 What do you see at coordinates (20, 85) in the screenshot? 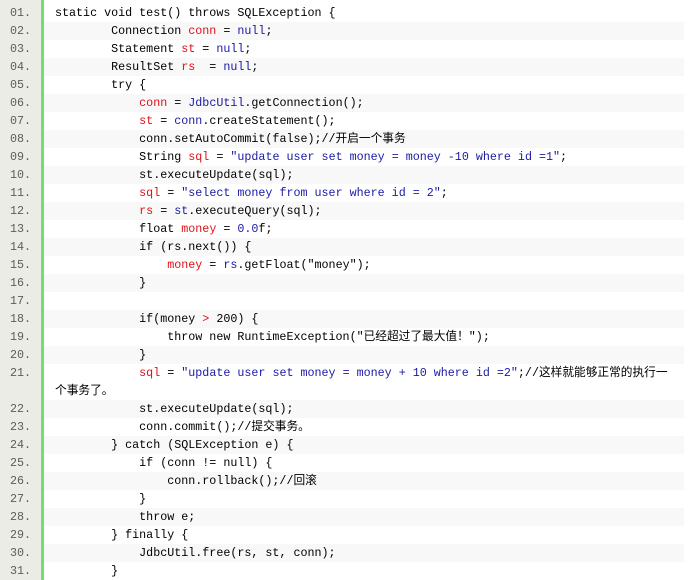
I see `line-number: 05.` at bounding box center [20, 85].